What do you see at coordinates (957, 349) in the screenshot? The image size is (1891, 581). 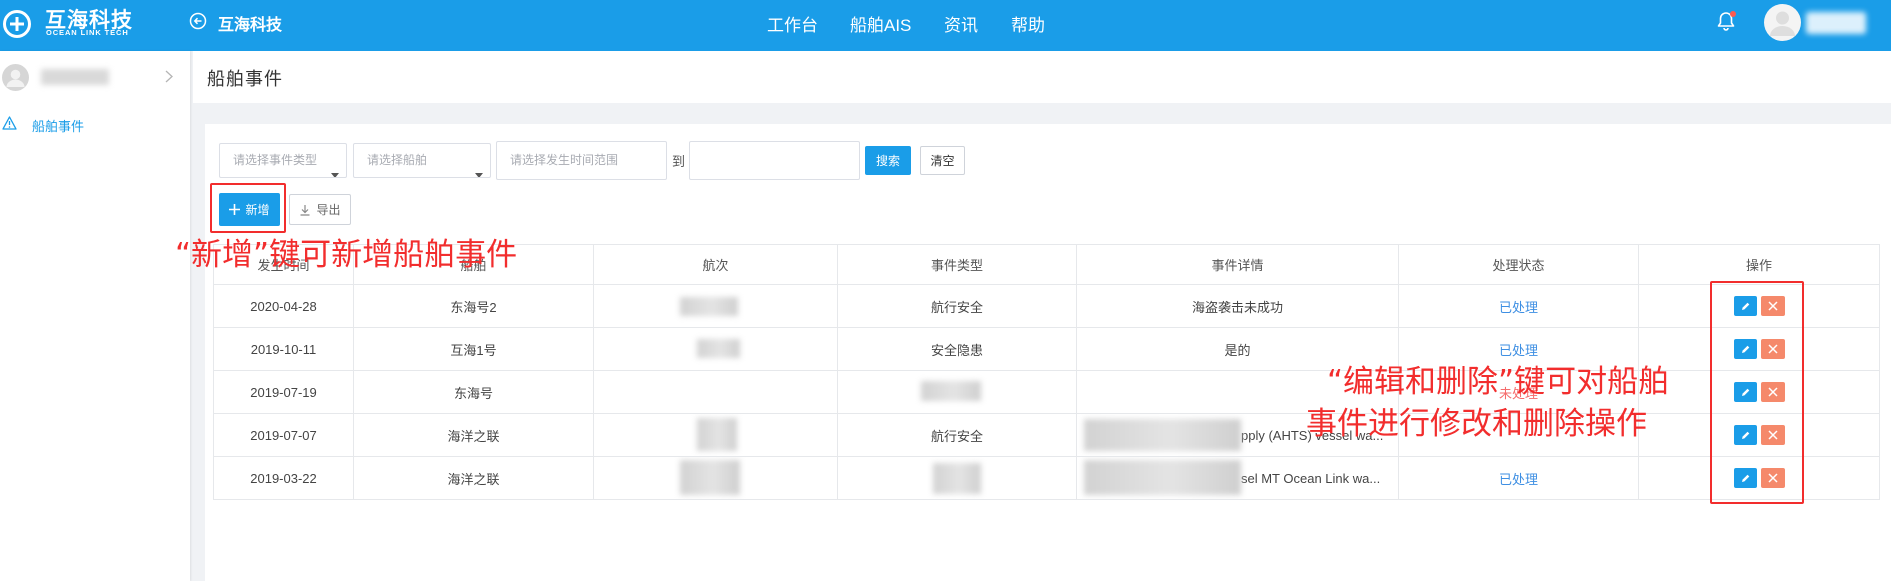 I see `cell-event-type: 安全隐患` at bounding box center [957, 349].